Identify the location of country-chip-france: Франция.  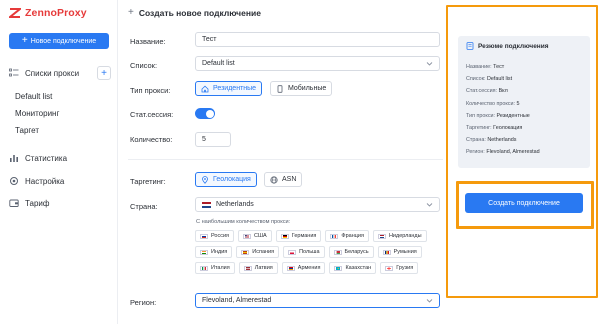
(347, 236).